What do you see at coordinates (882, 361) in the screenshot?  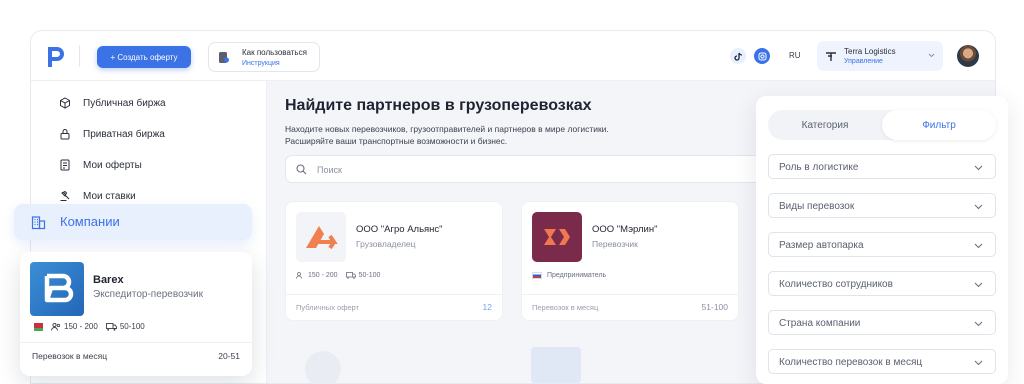 I see `filter-shipments-select: Количество перевозок в месяц` at bounding box center [882, 361].